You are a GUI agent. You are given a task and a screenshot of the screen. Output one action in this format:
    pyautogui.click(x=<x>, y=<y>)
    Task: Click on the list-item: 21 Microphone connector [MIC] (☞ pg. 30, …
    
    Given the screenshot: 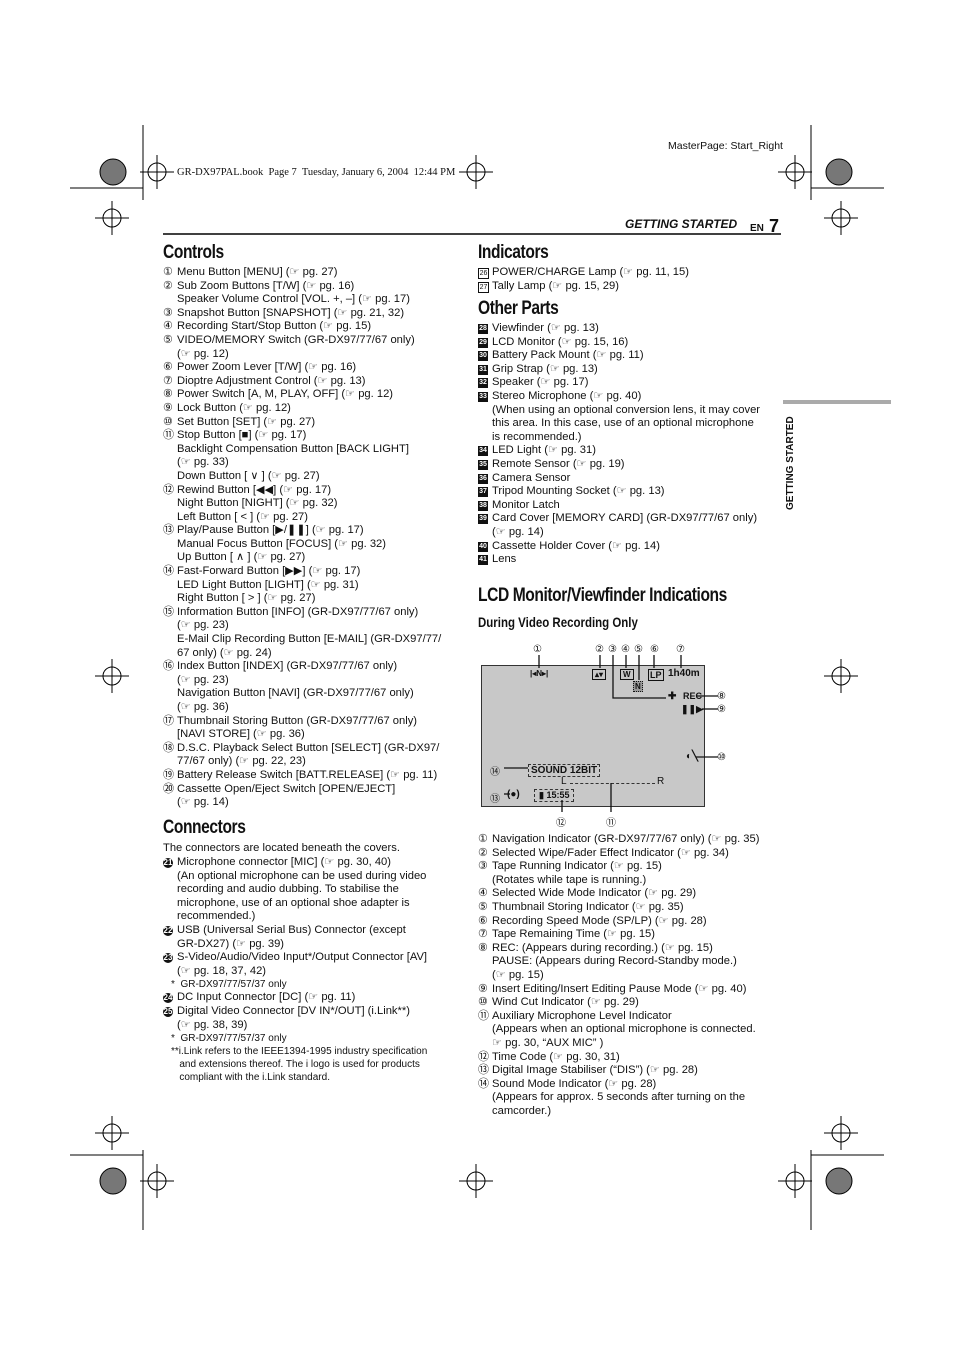 What is the action you would take?
    pyautogui.click(x=315, y=890)
    